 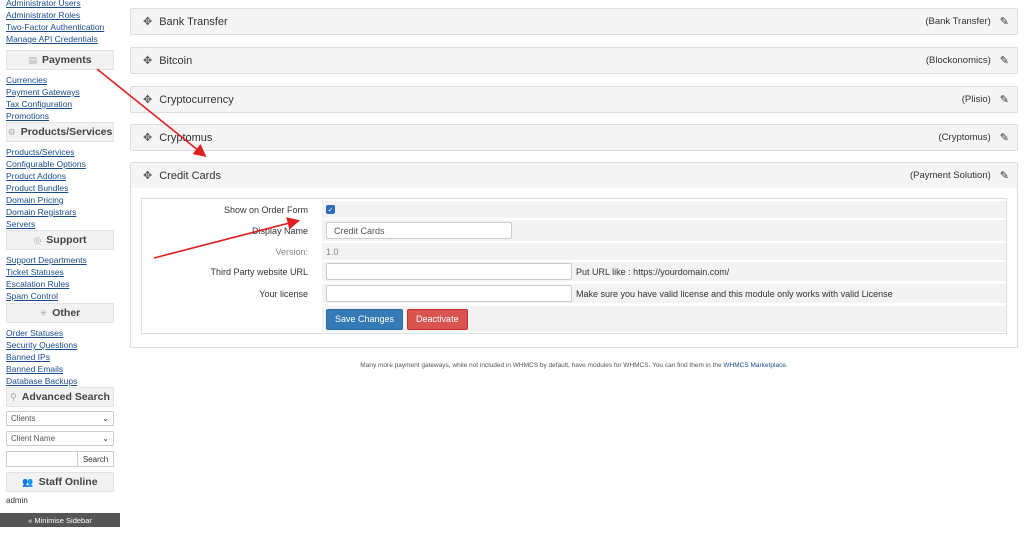 I want to click on gateway-name: Cryptocurrency, so click(x=196, y=99).